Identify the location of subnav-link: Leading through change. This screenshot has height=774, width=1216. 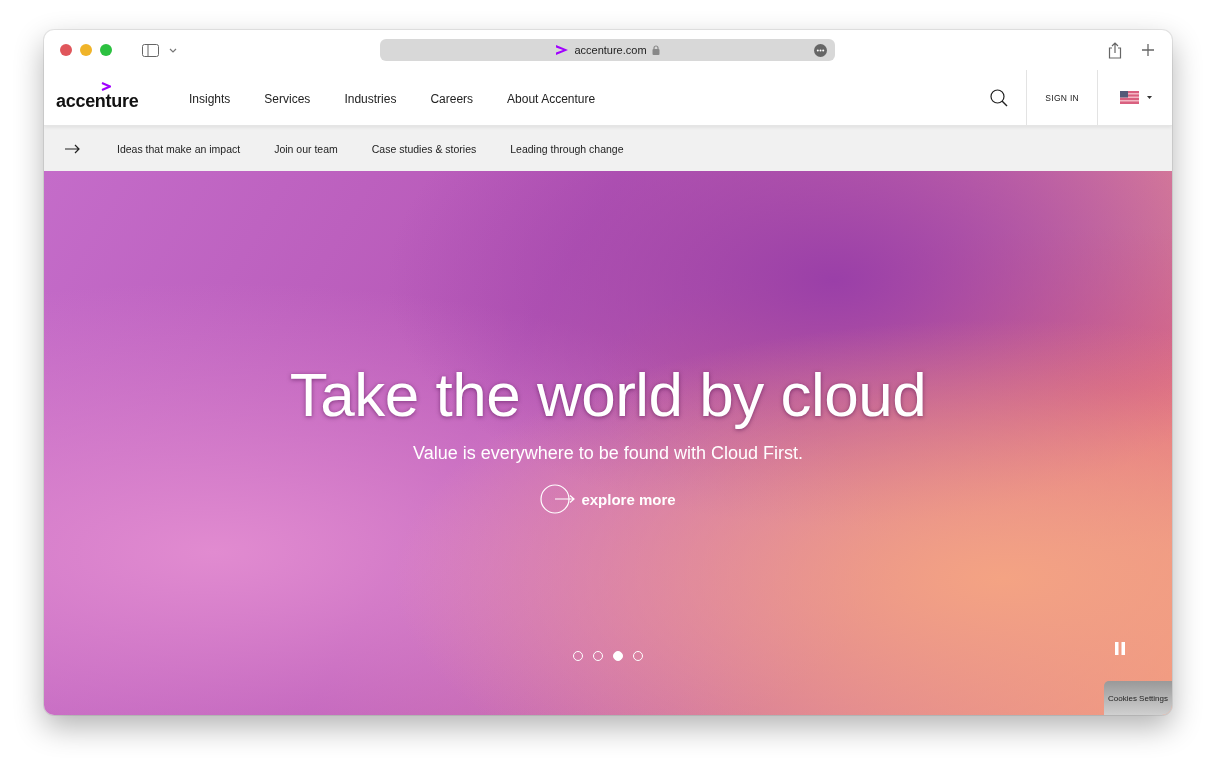
(567, 148).